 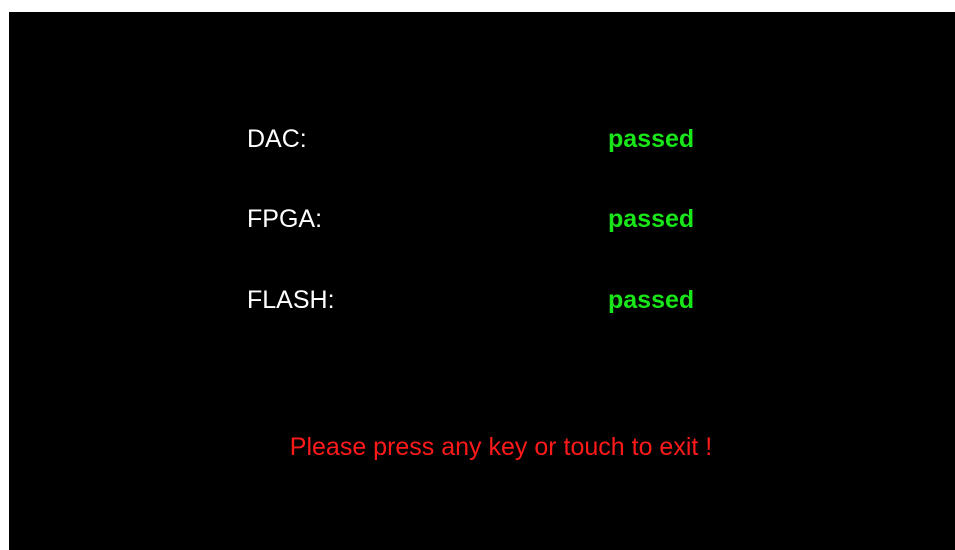 I want to click on test-label-flash: FLASH:, so click(x=291, y=300).